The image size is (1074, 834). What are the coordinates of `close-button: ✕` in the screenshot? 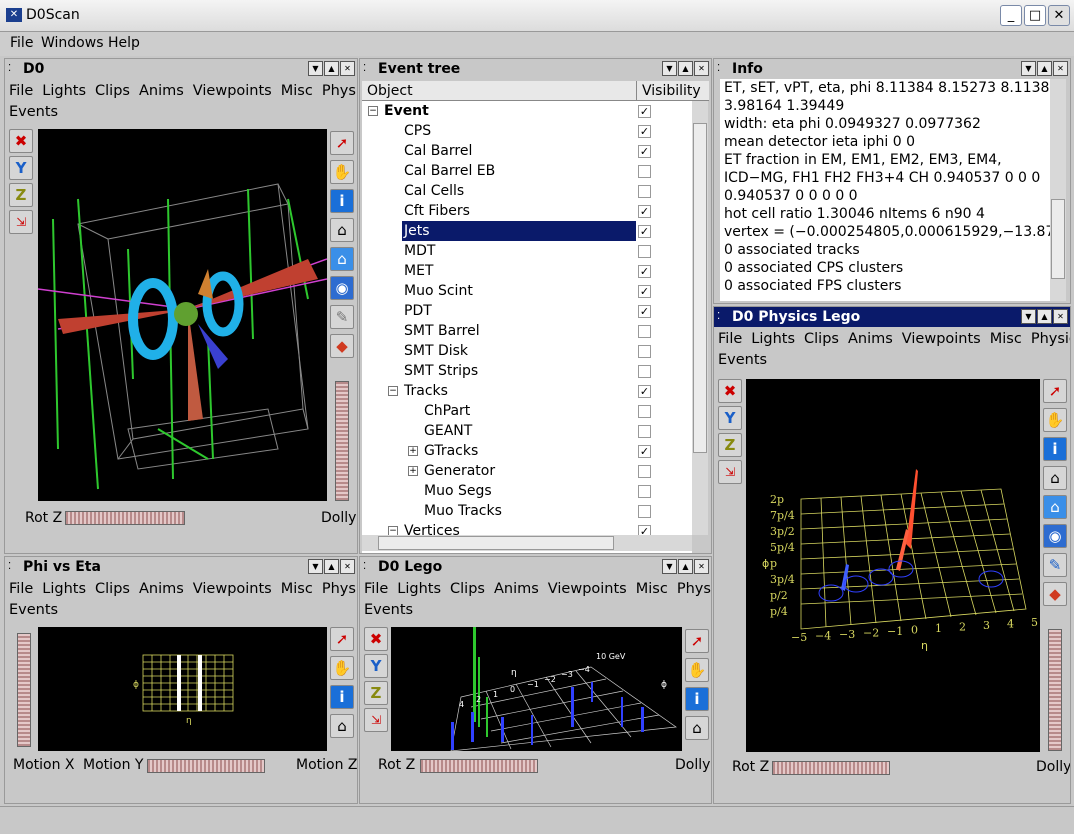 It's located at (1059, 15).